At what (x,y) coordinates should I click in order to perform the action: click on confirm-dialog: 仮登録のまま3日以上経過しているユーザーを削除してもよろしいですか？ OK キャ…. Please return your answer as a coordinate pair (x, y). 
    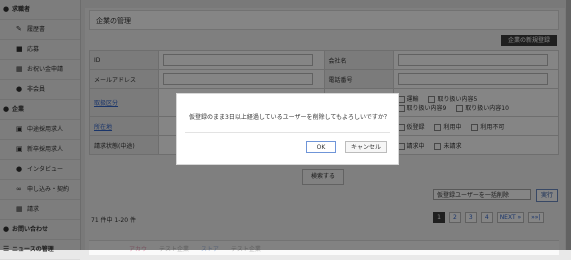
    Looking at the image, I should click on (287, 129).